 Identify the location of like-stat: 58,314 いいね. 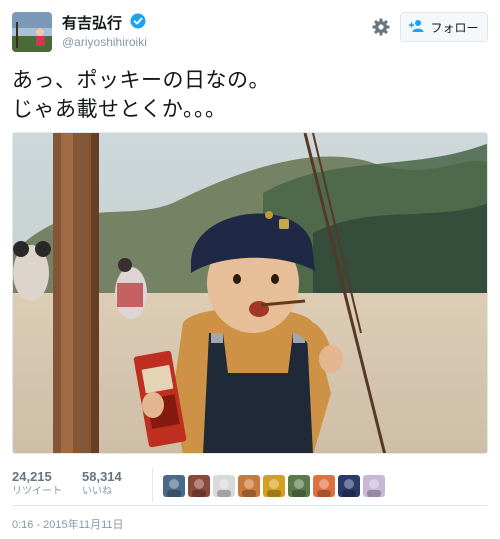
(102, 483).